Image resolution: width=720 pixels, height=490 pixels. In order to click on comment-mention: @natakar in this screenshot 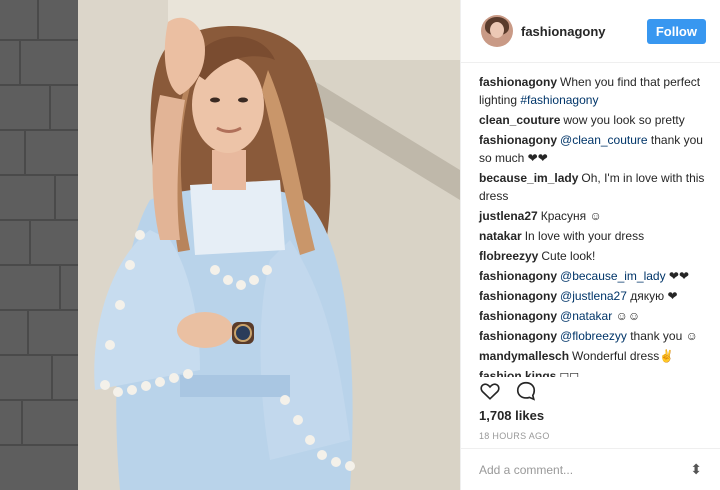, I will do `click(586, 316)`.